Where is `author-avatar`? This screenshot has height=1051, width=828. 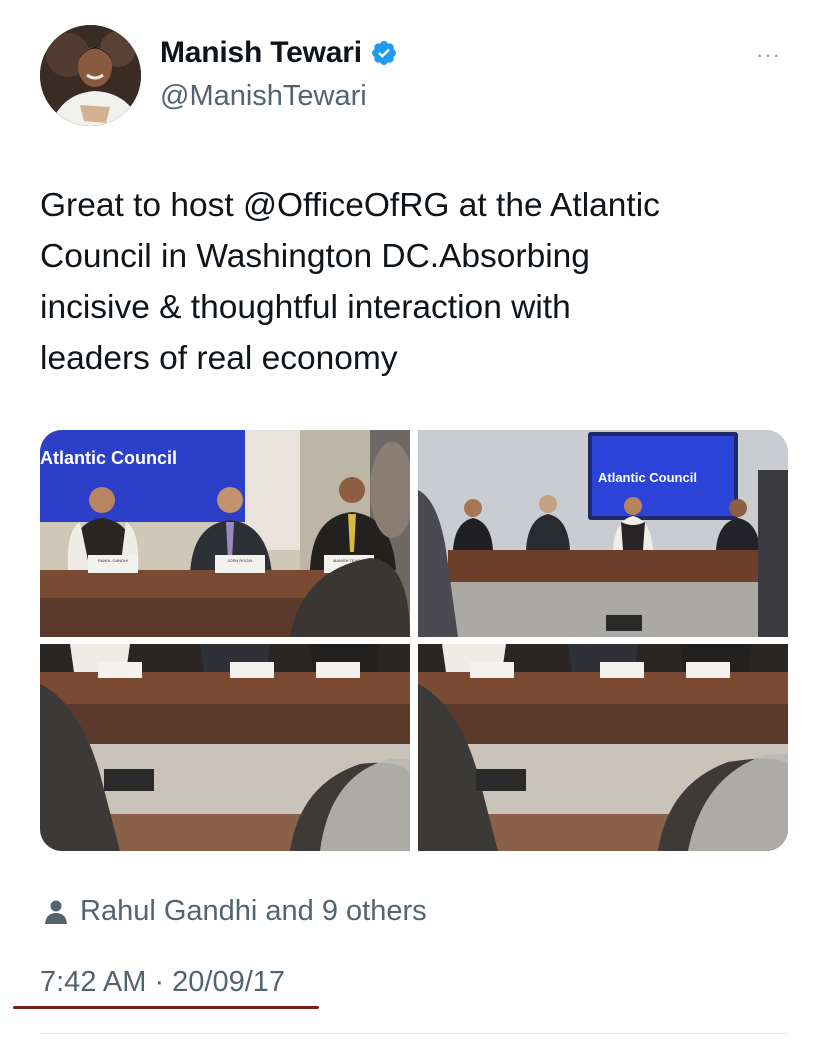 author-avatar is located at coordinates (90, 75).